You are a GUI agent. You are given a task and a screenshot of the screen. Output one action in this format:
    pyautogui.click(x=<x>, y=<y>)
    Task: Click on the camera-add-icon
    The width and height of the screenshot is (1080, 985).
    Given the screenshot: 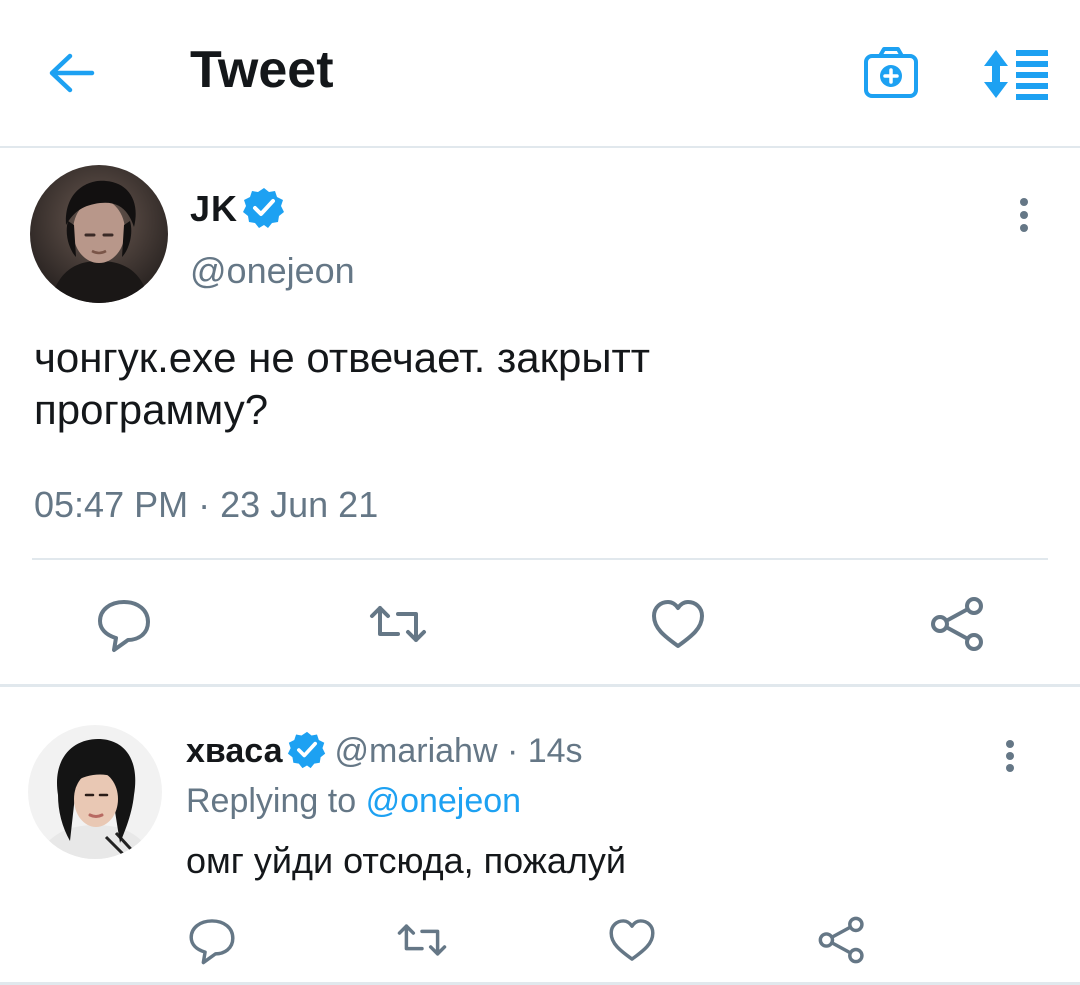 What is the action you would take?
    pyautogui.click(x=891, y=72)
    